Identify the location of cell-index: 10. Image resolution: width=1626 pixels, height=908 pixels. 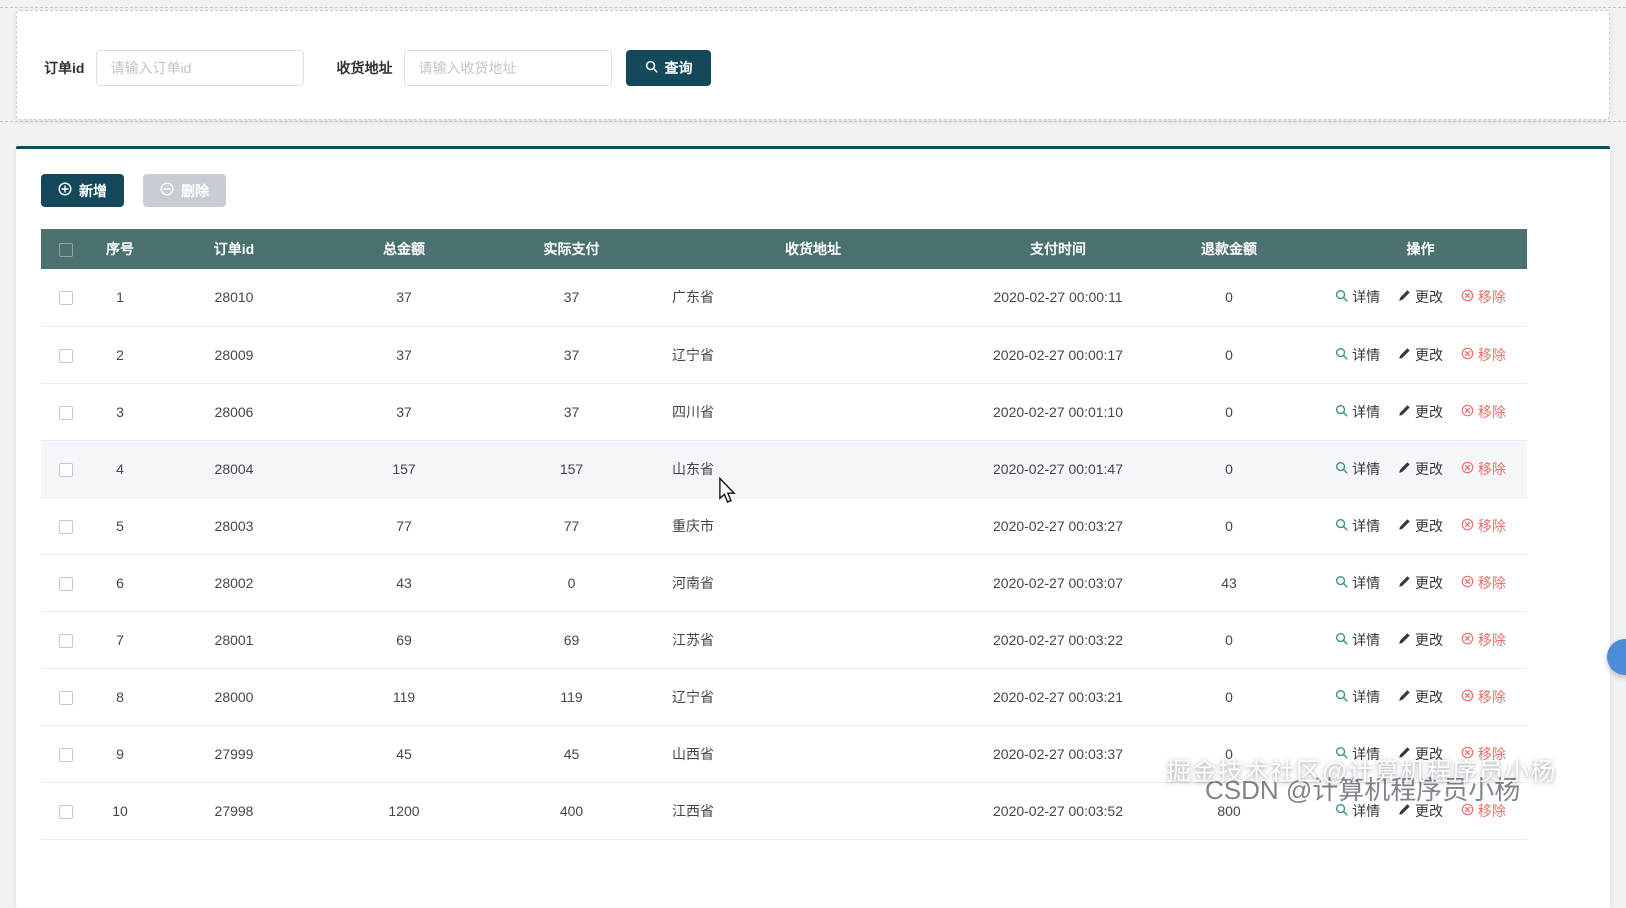
(120, 811).